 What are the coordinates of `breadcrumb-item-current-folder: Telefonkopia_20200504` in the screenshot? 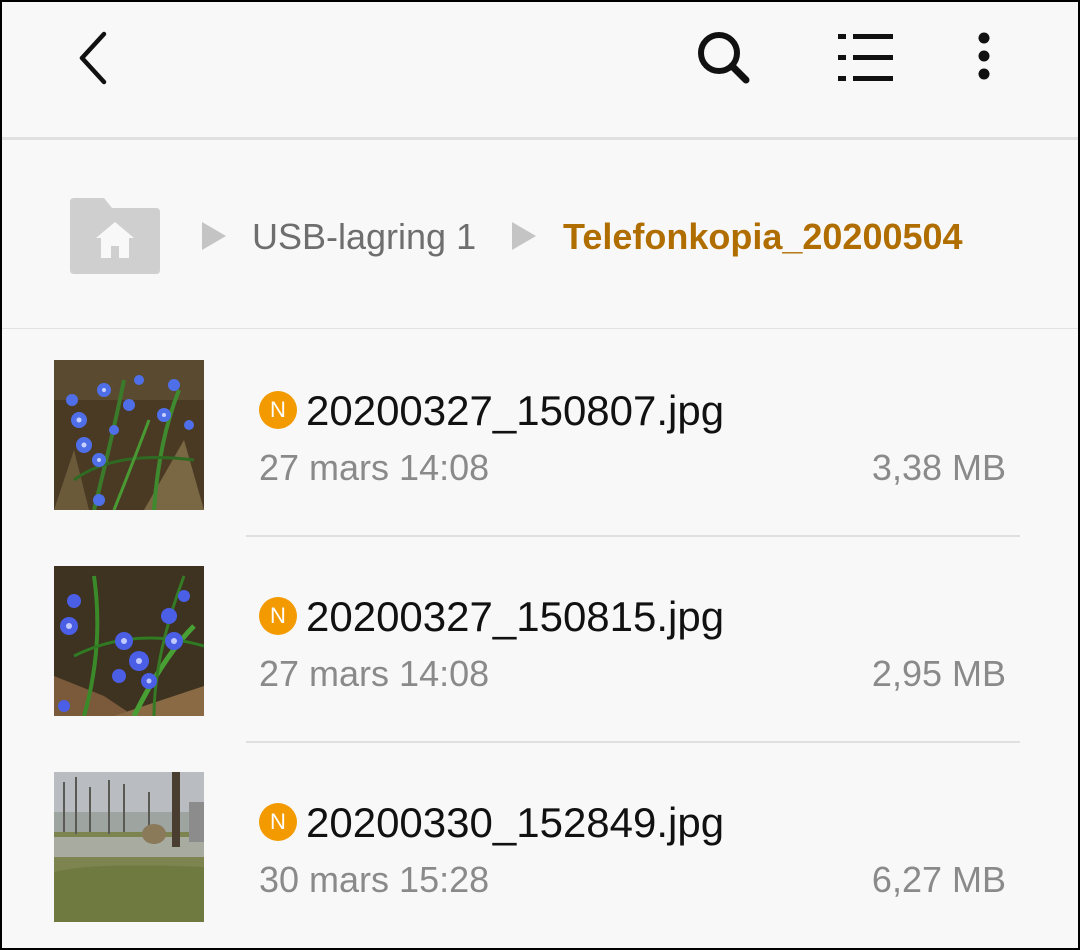 It's located at (763, 237).